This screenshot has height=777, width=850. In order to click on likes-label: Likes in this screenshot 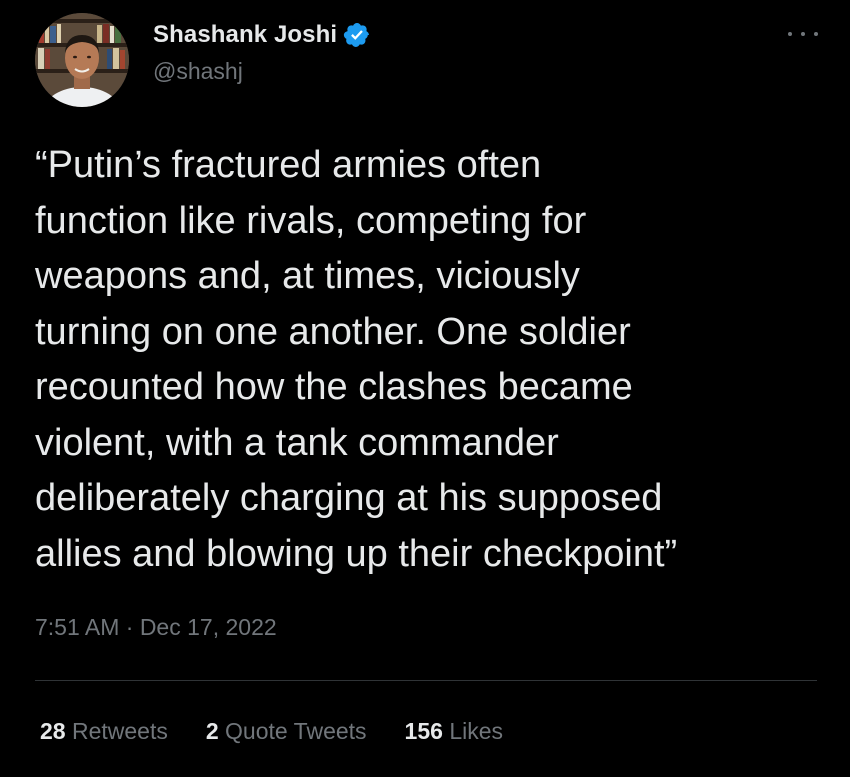, I will do `click(476, 731)`.